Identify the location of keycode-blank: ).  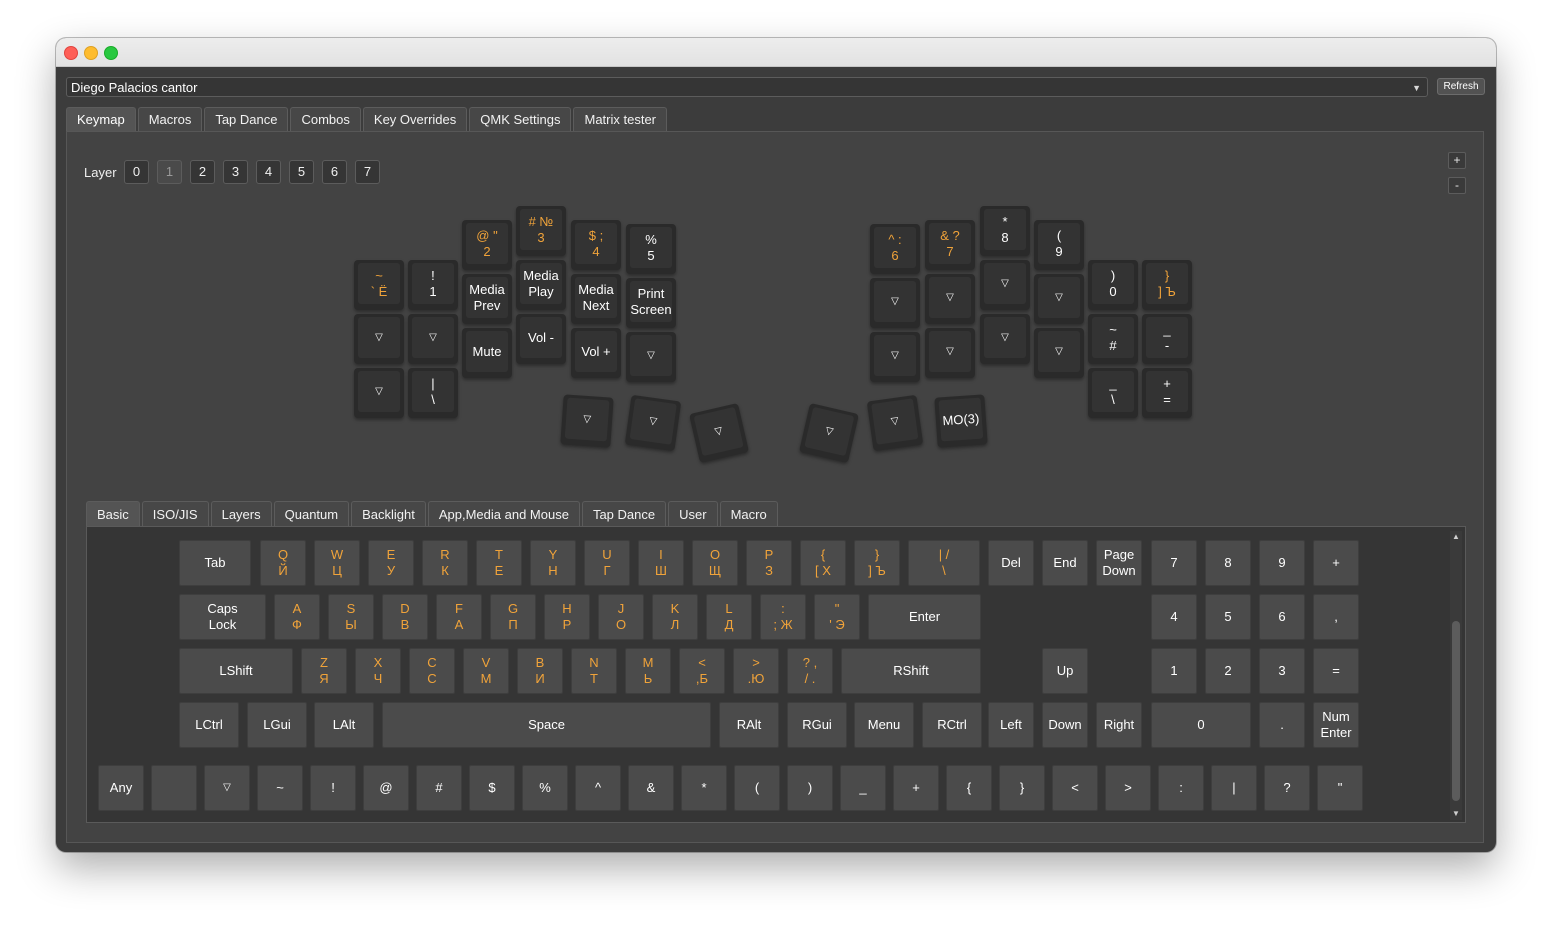
(810, 788).